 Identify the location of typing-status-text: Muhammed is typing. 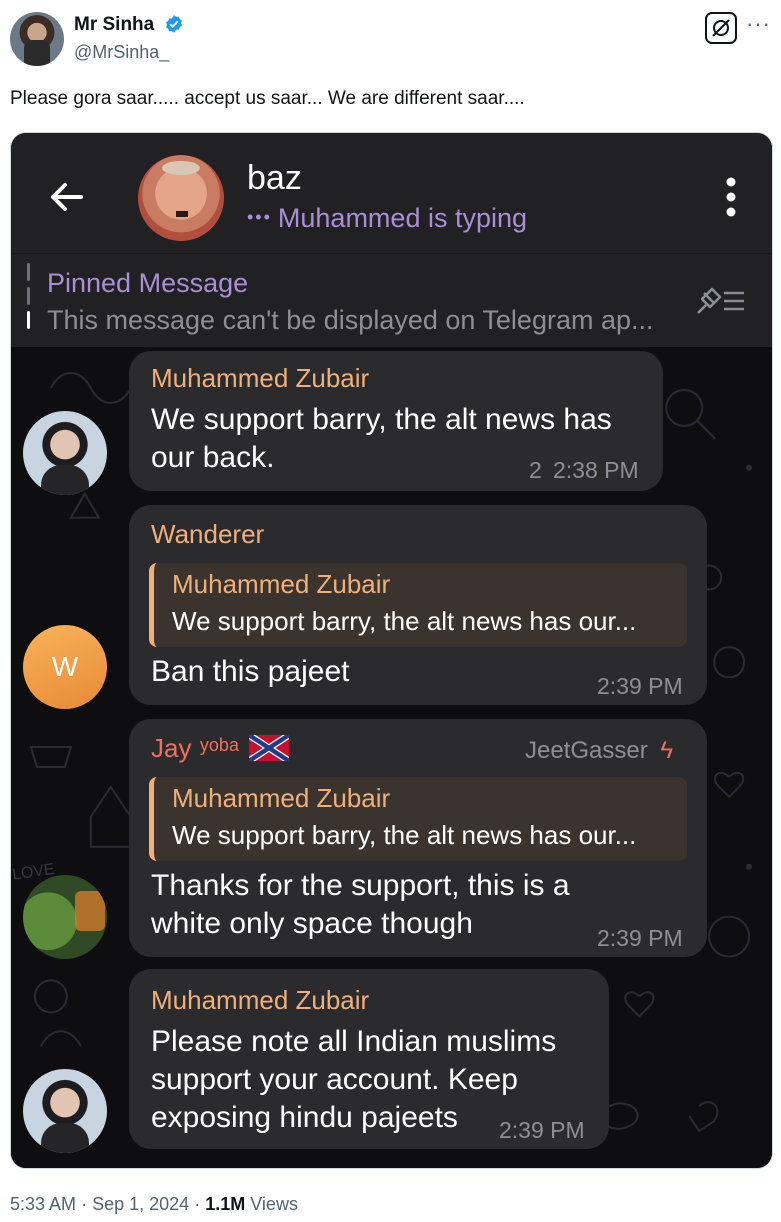
(402, 218).